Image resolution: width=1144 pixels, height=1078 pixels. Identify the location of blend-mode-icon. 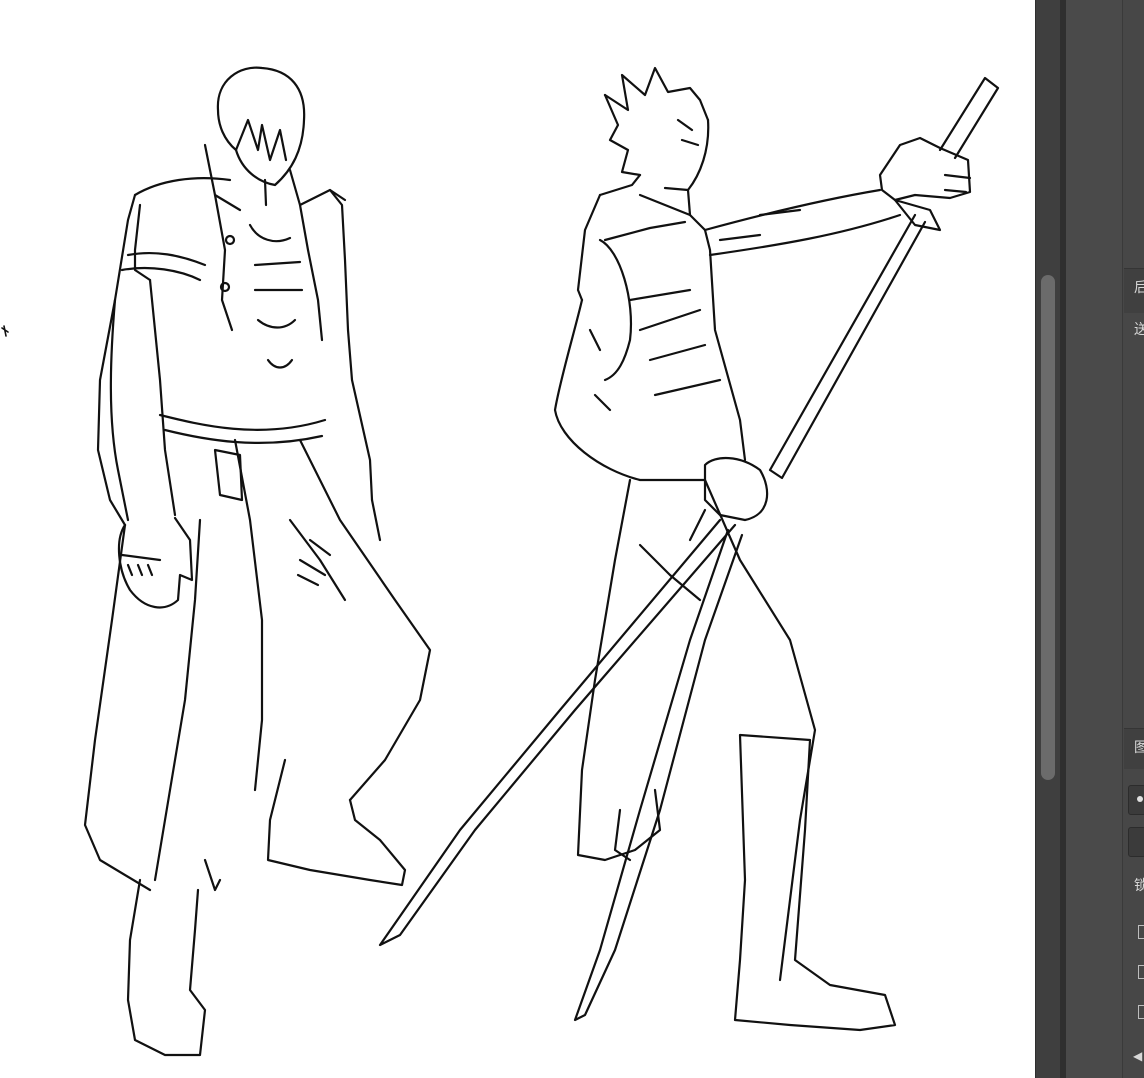
(1140, 799).